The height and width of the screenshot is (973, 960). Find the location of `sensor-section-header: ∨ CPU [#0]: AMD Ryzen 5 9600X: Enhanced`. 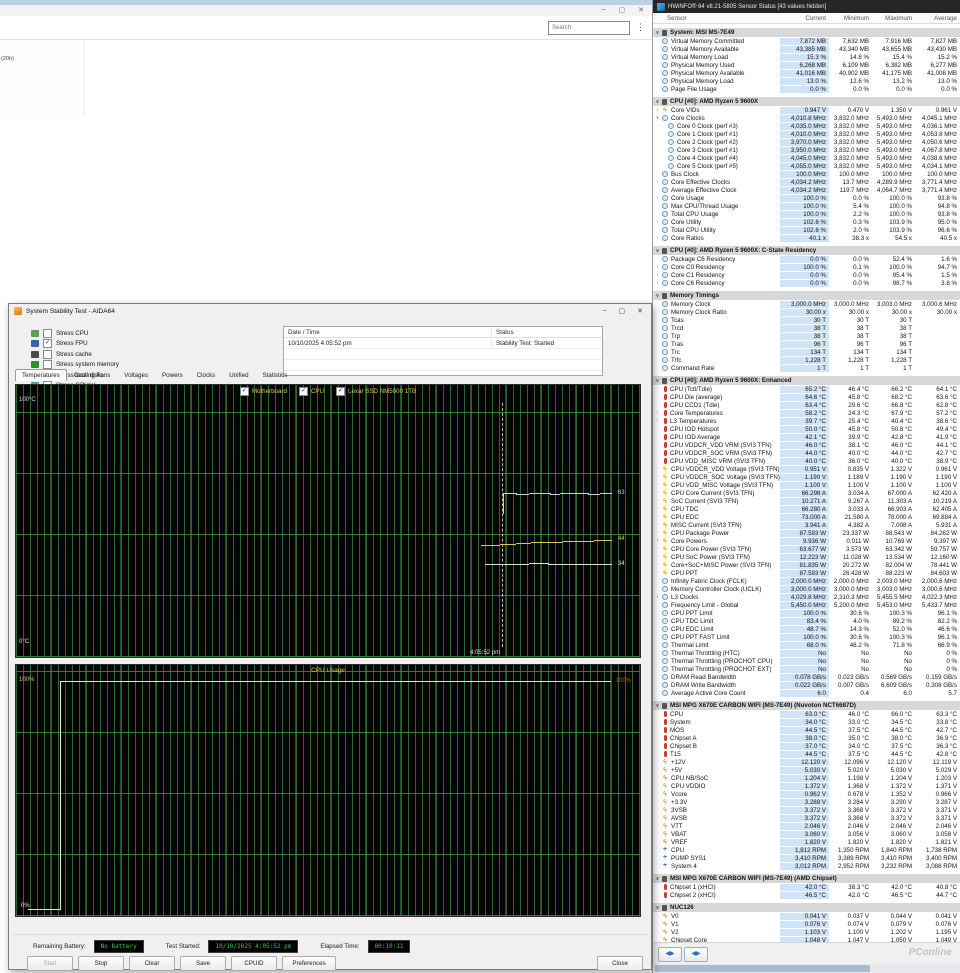

sensor-section-header: ∨ CPU [#0]: AMD Ryzen 5 9600X: Enhanced is located at coordinates (806, 380).